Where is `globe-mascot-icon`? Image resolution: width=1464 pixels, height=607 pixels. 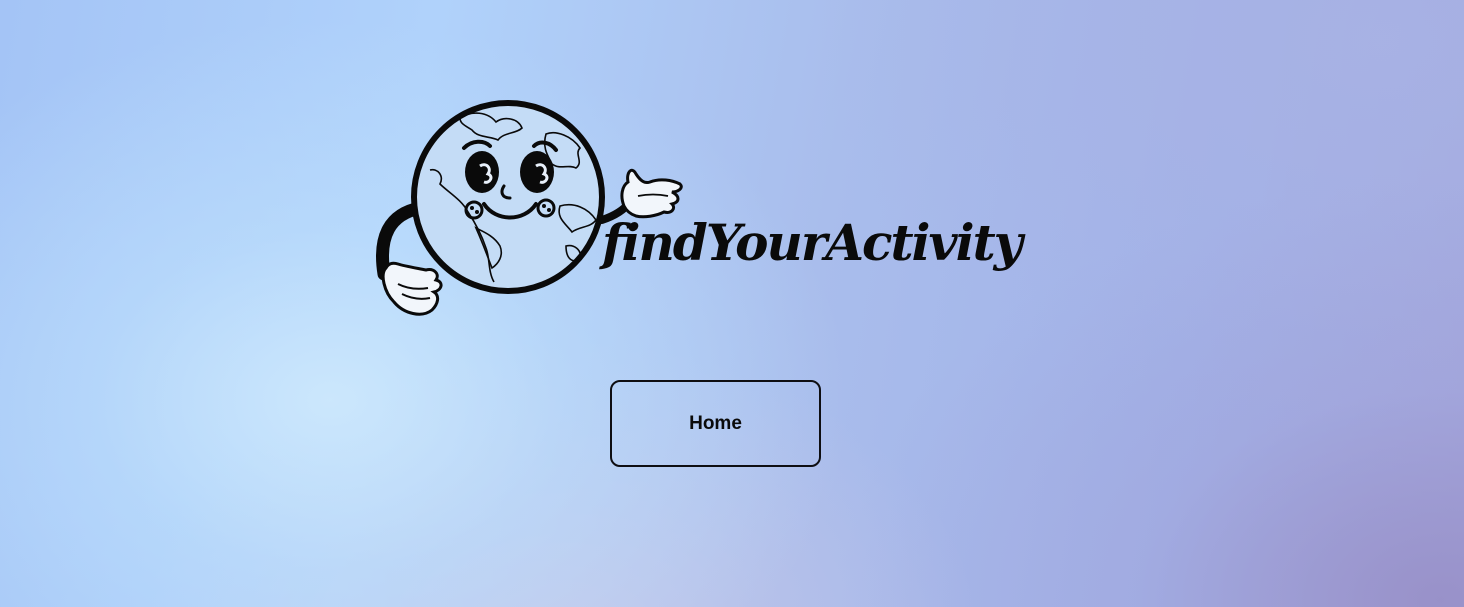 globe-mascot-icon is located at coordinates (529, 208).